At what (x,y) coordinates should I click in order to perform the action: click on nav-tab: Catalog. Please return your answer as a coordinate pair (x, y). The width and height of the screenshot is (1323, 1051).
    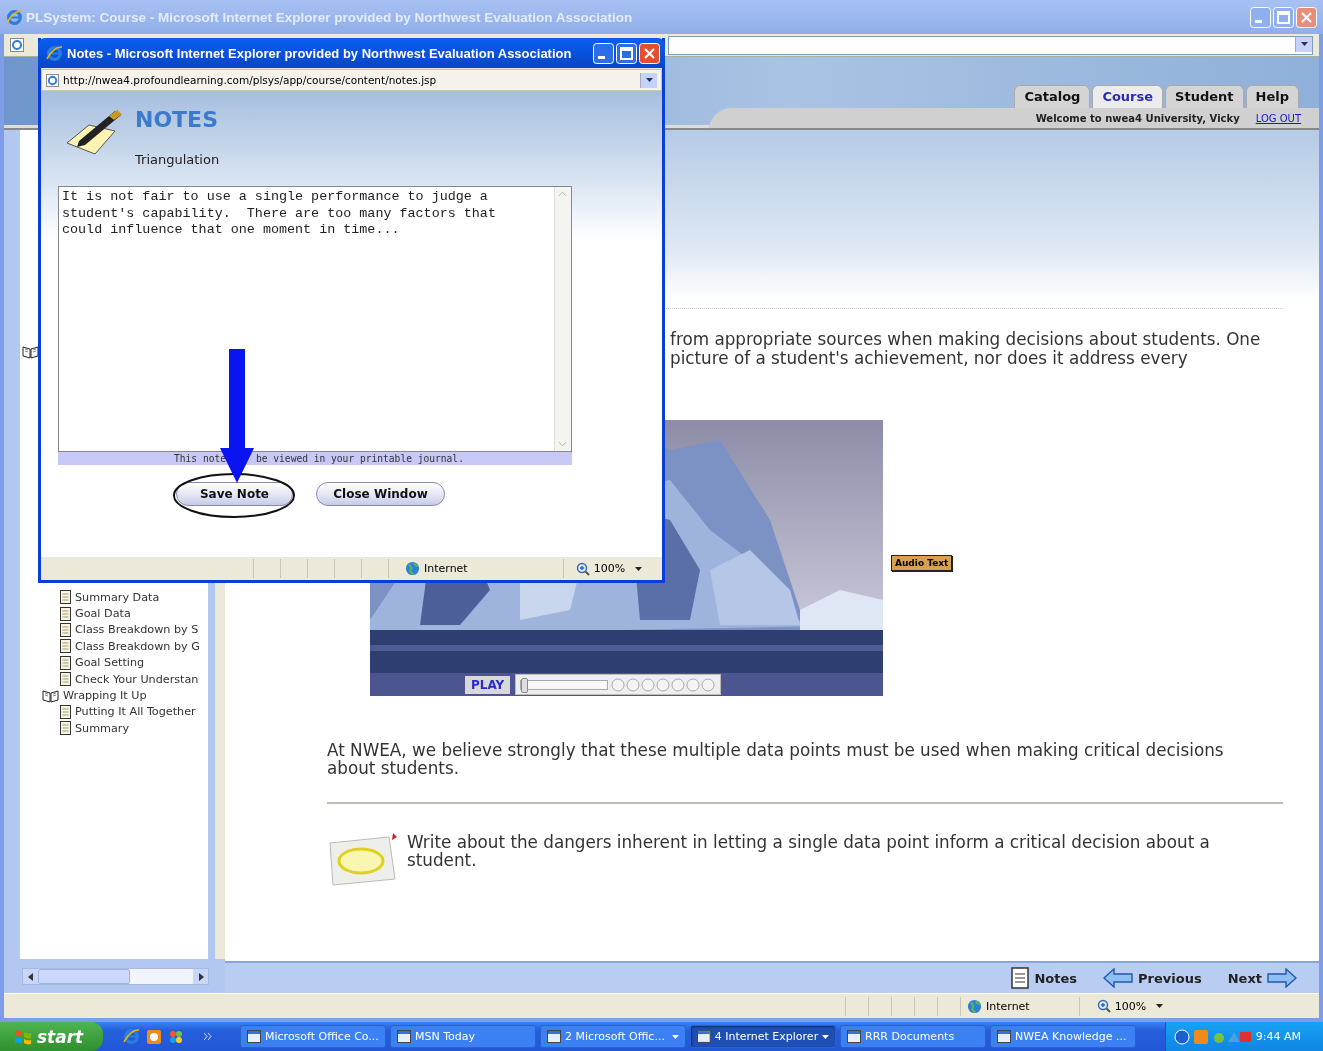
    Looking at the image, I should click on (1052, 96).